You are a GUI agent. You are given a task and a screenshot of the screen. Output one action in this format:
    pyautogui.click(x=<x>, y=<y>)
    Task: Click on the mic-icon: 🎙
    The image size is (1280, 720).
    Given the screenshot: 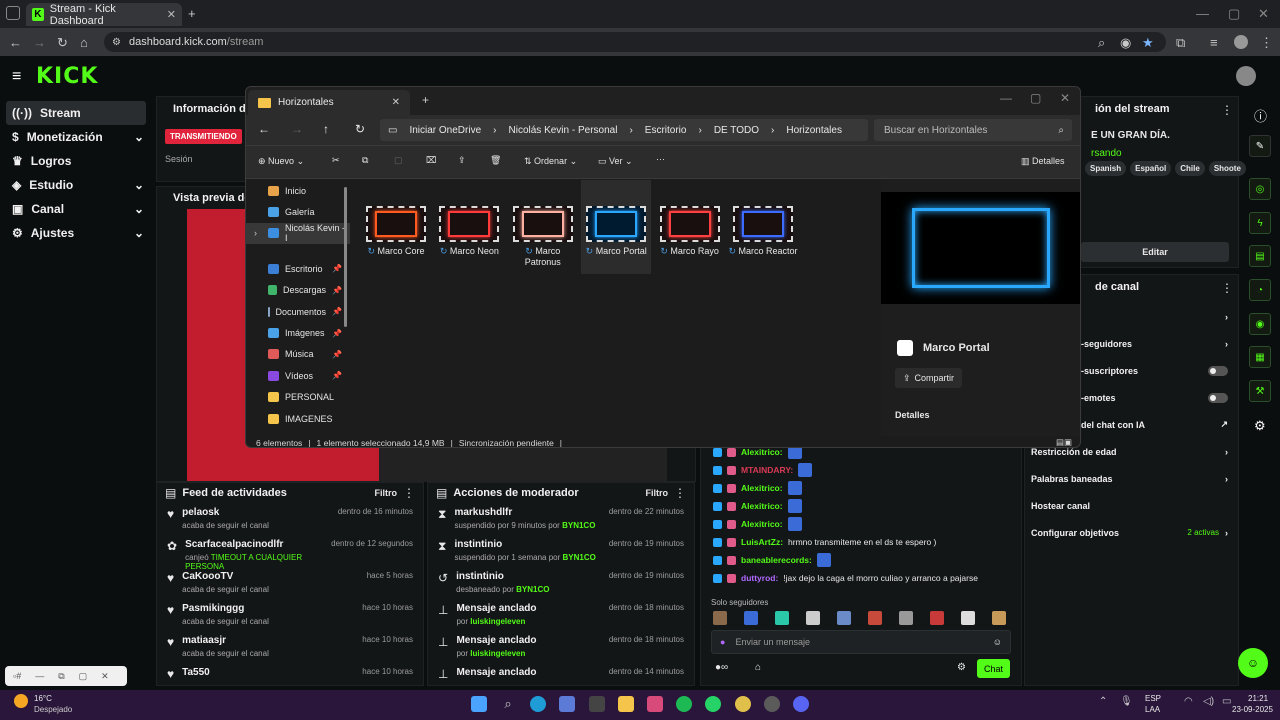 What is the action you would take?
    pyautogui.click(x=1126, y=701)
    